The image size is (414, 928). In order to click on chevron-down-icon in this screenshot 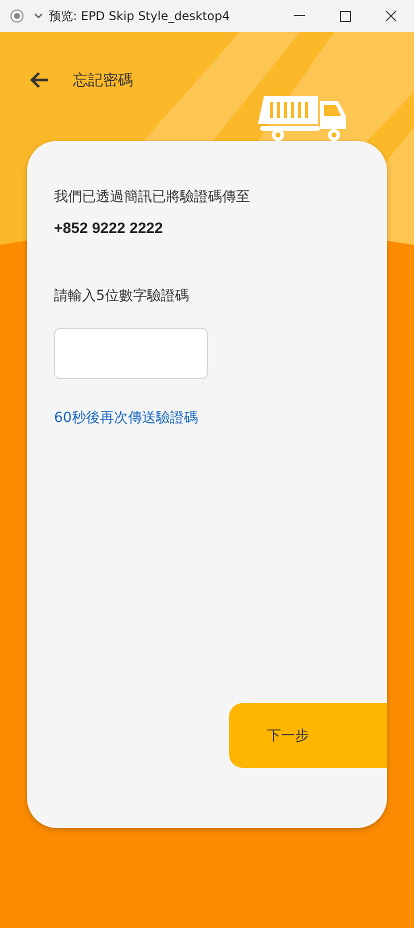, I will do `click(38, 16)`.